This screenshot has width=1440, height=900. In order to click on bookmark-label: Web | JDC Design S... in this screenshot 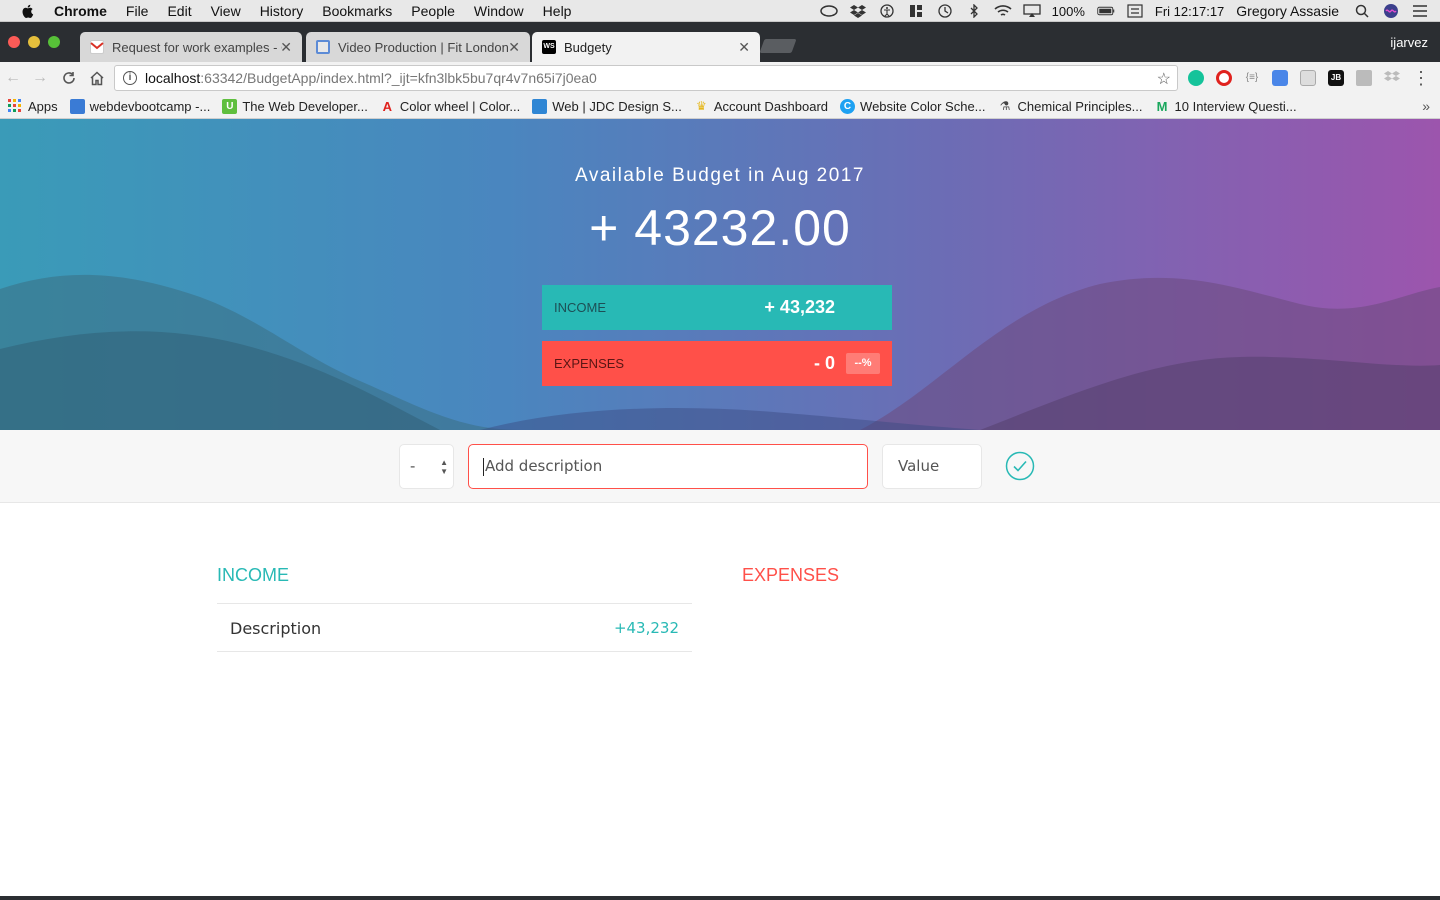, I will do `click(617, 106)`.